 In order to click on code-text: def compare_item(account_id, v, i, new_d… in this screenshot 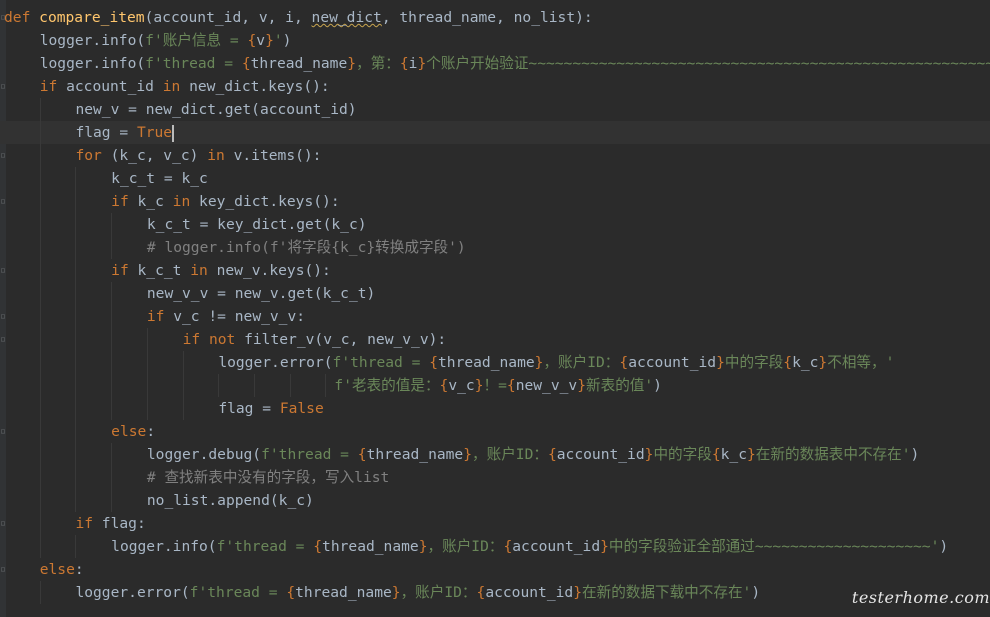, I will do `click(298, 17)`.